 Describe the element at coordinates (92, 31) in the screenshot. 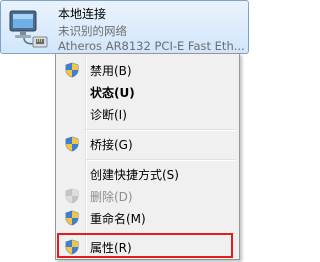

I see `adapter-status: 未识别的网络` at that location.